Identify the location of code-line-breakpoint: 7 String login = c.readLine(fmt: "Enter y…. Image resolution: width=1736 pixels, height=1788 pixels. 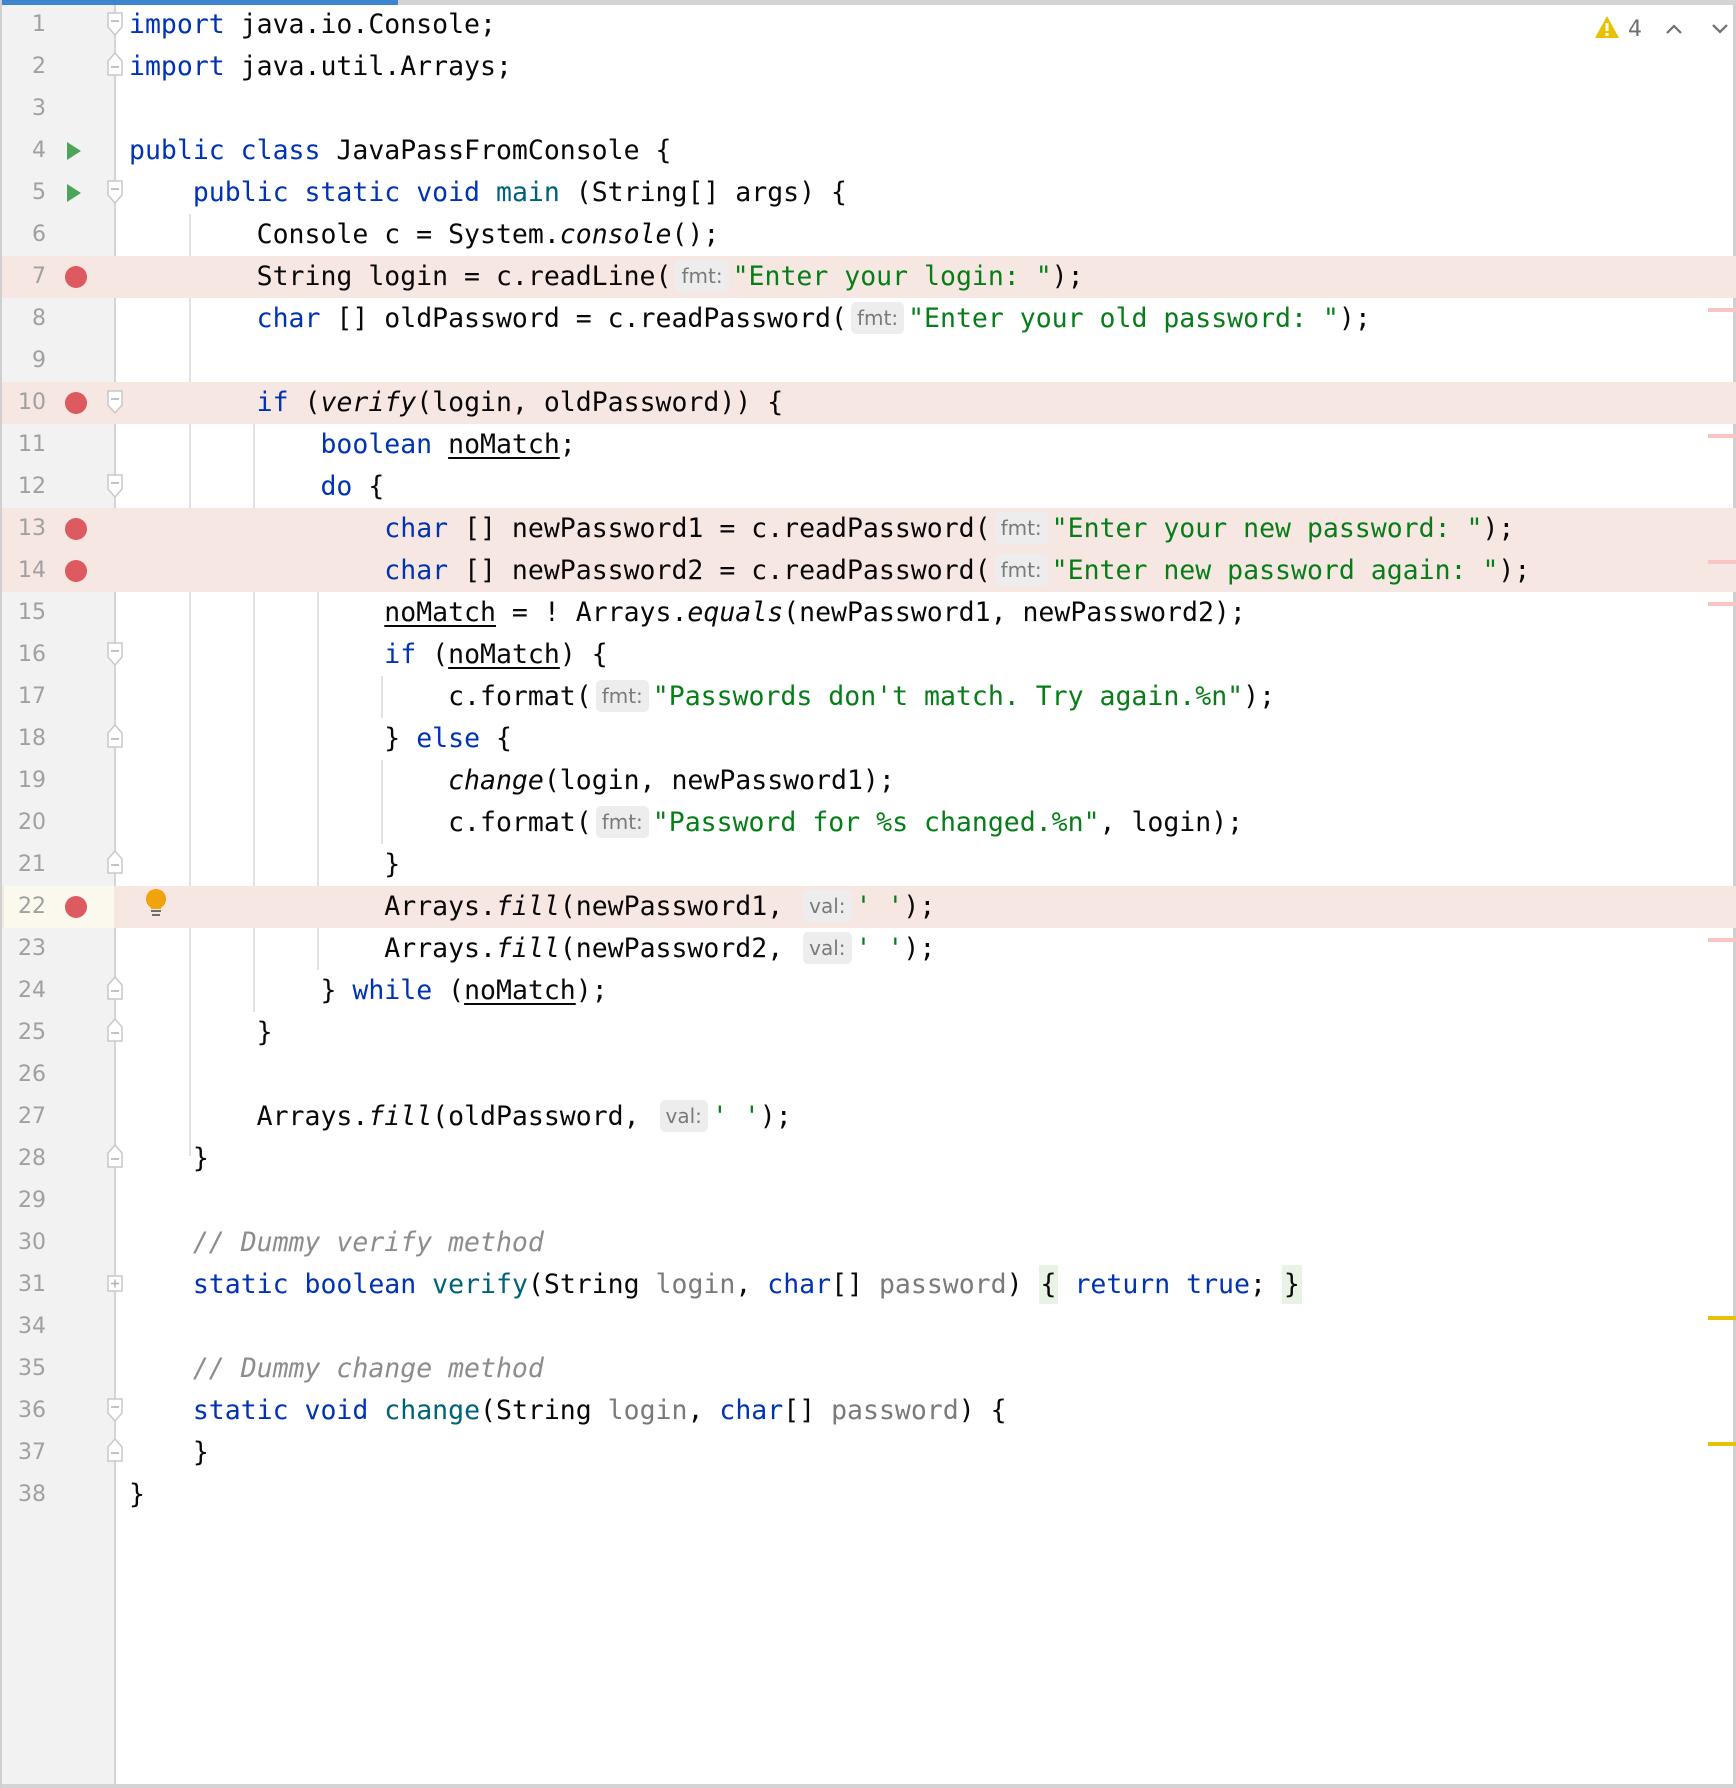
(869, 277).